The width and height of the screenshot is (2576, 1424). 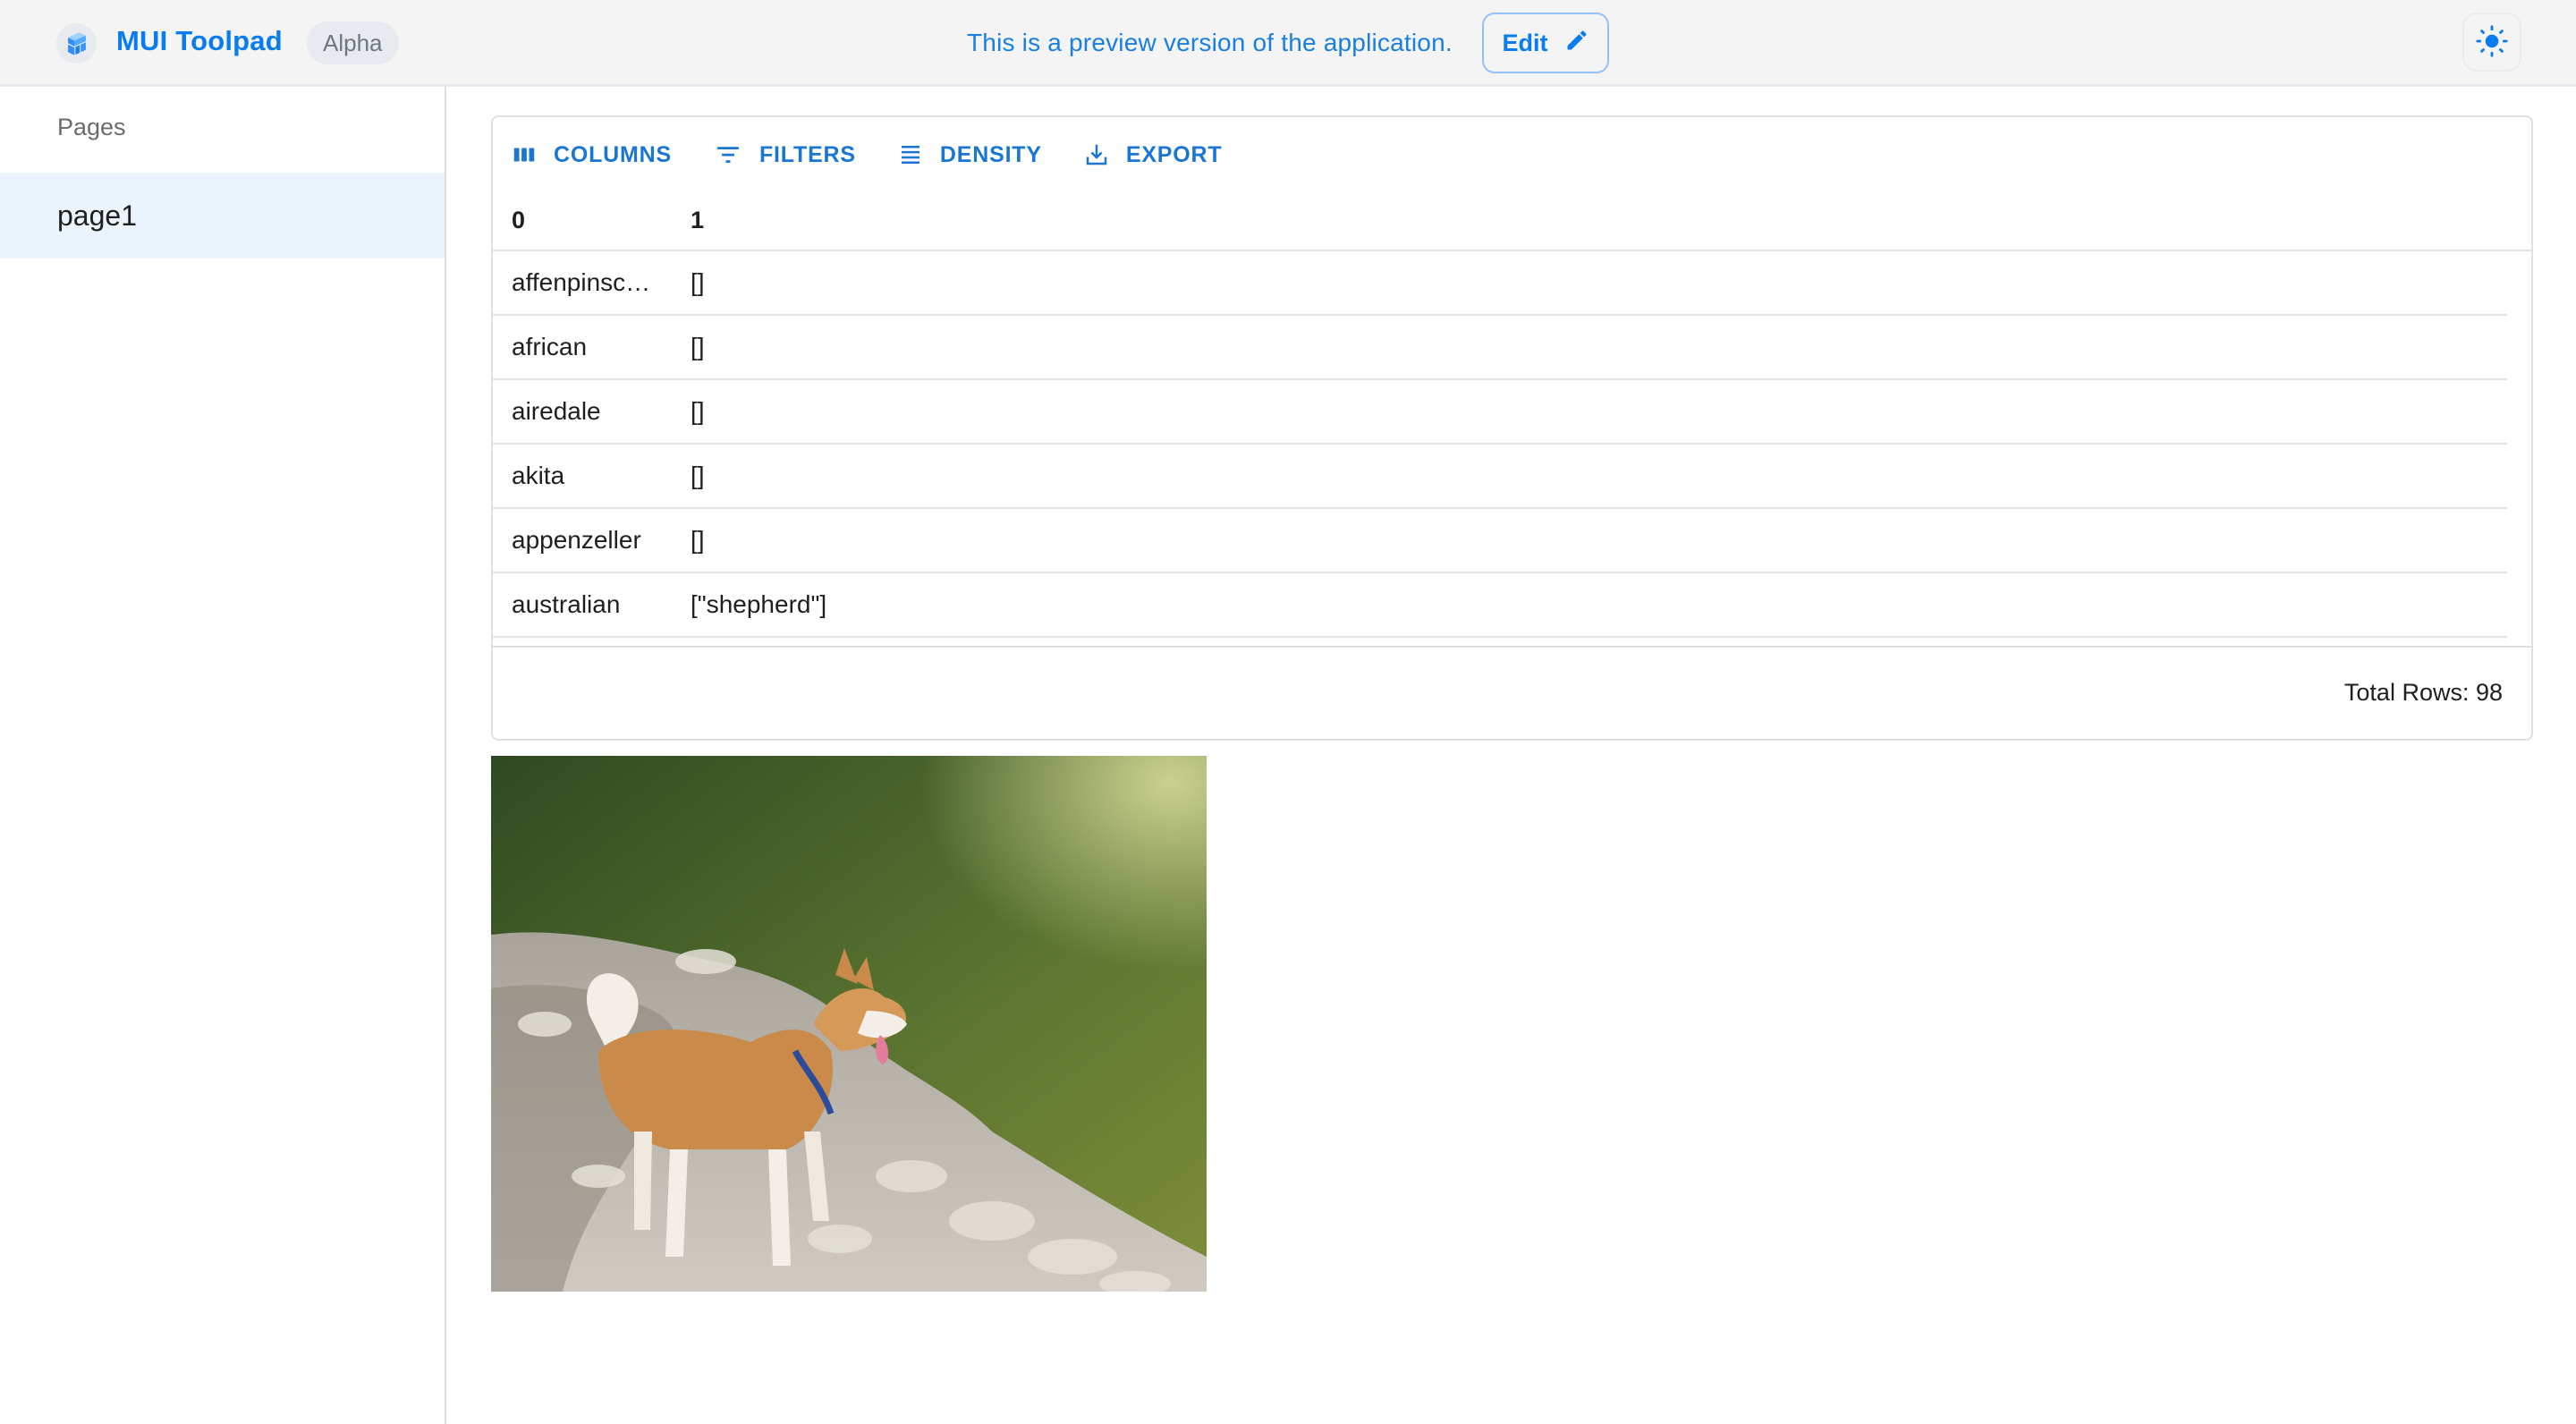 I want to click on dog-image, so click(x=849, y=1024).